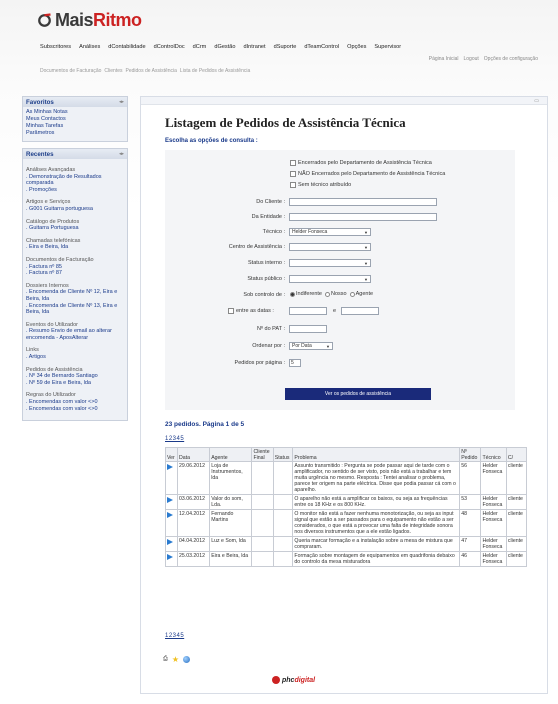 The image size is (558, 704). I want to click on toplink-item: Logout, so click(471, 59).